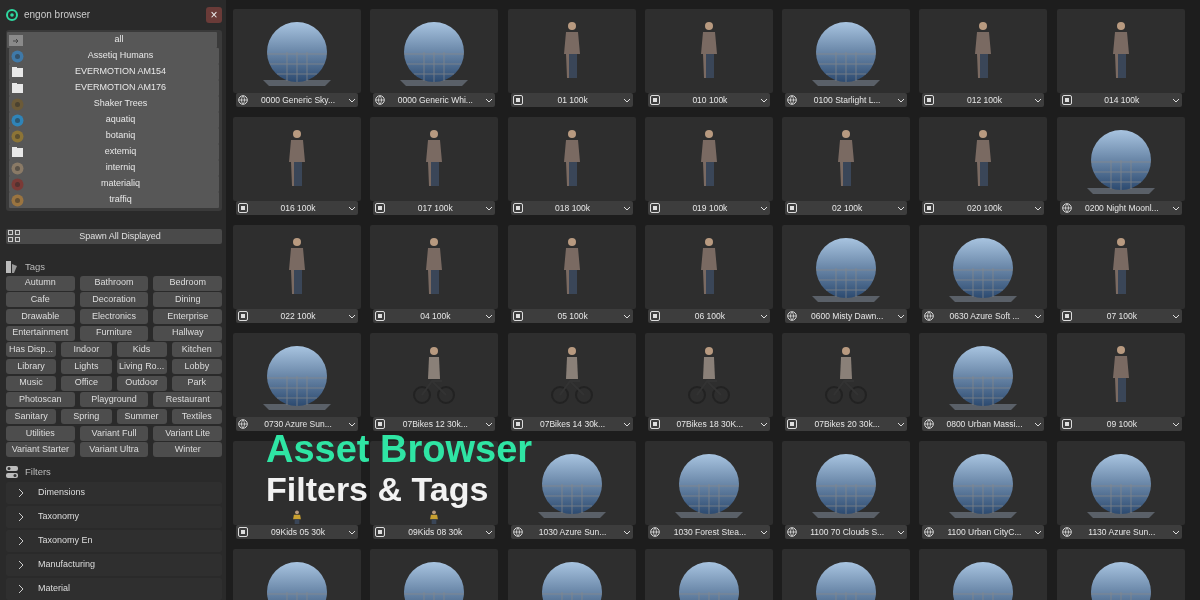 This screenshot has width=1200, height=600. Describe the element at coordinates (297, 316) in the screenshot. I see `asset-name-dropdown: 022 100k` at that location.